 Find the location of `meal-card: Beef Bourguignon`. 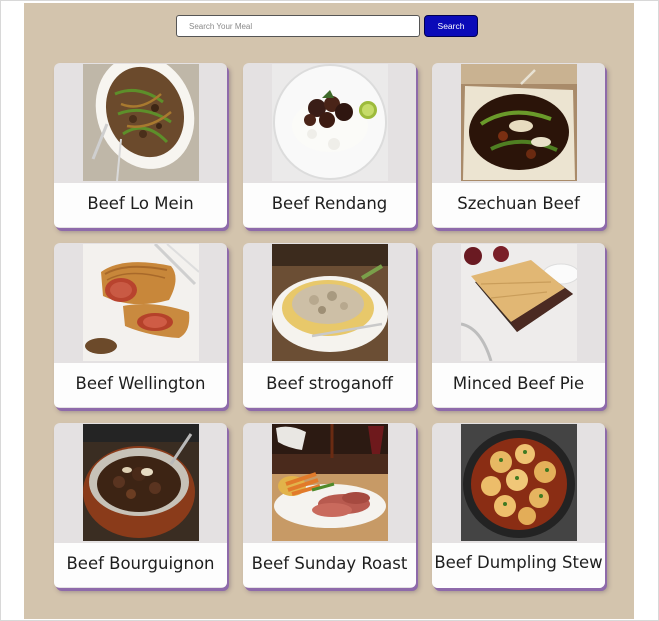

meal-card: Beef Bourguignon is located at coordinates (140, 505).